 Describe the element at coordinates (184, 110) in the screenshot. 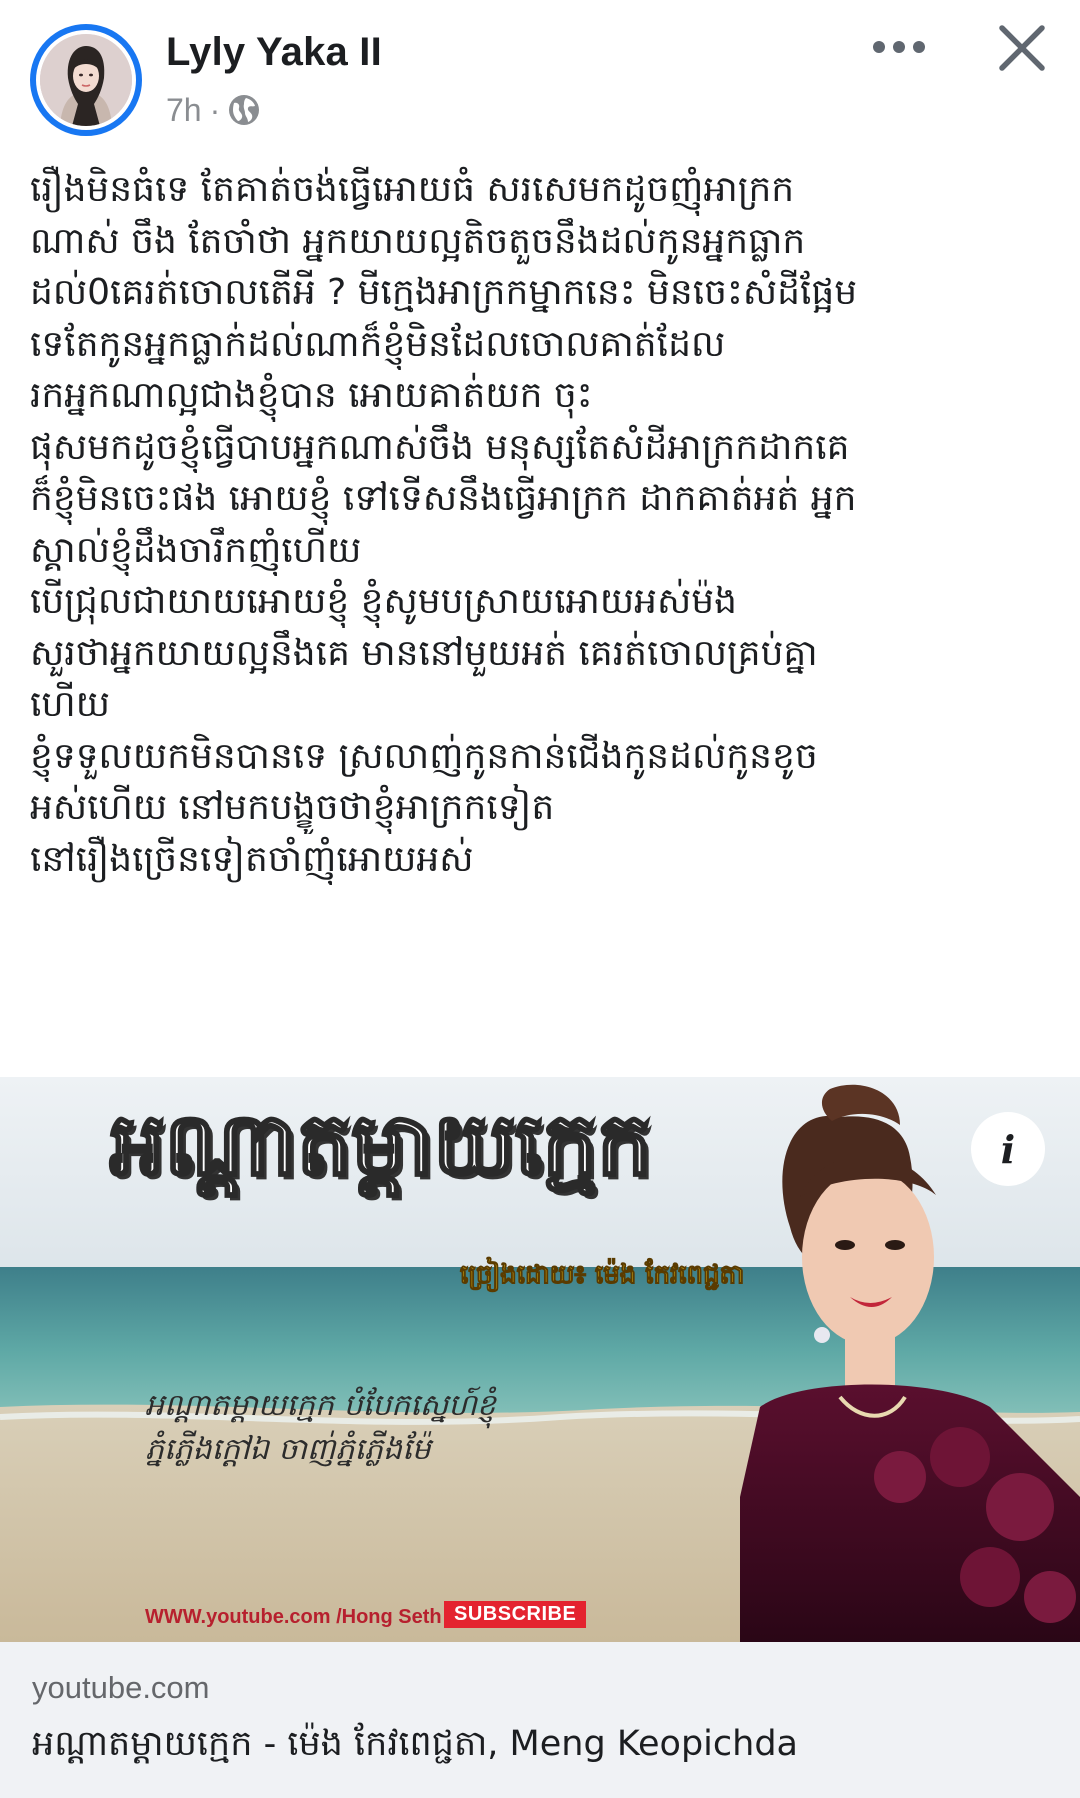

I see `post-time: 7h` at that location.